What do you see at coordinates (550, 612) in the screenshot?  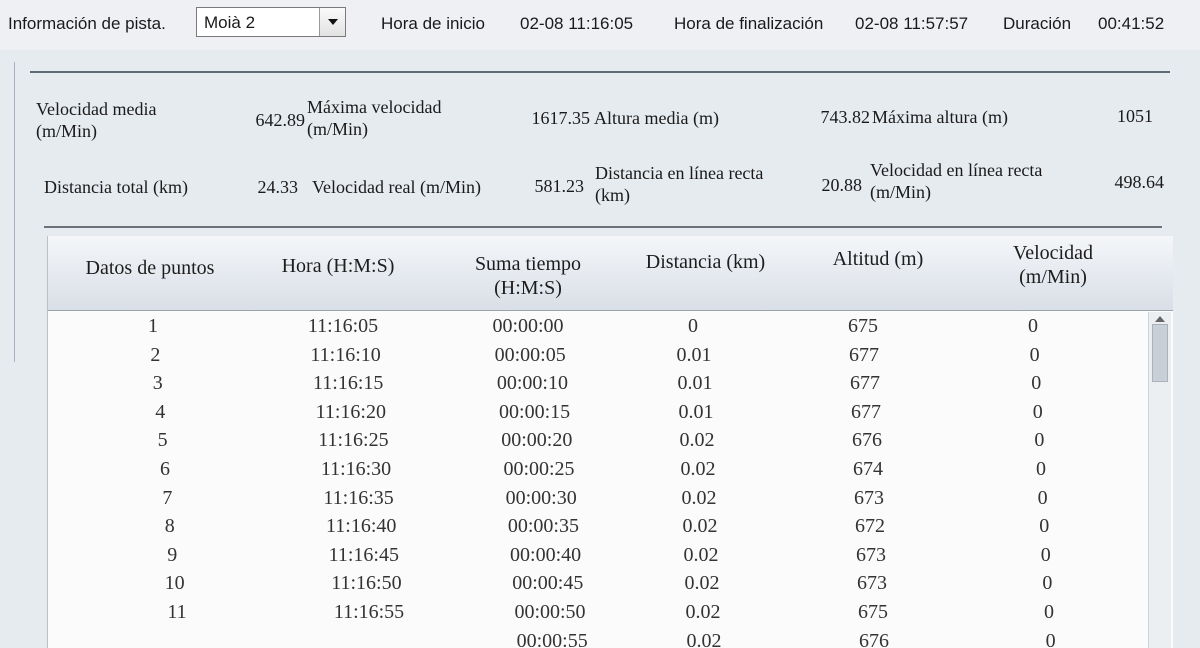 I see `cell-elapsed: 00:00:50` at bounding box center [550, 612].